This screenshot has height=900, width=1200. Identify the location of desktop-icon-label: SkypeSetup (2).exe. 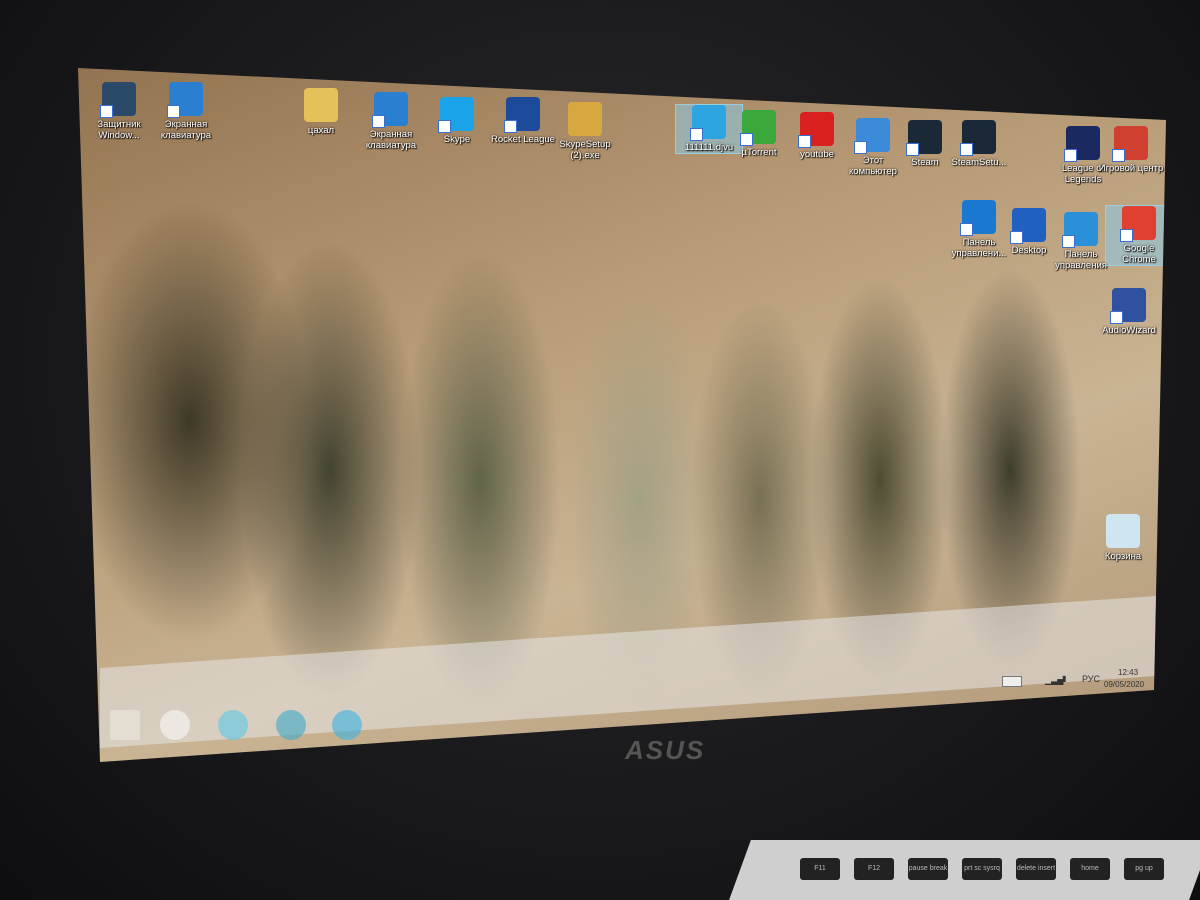
(585, 150).